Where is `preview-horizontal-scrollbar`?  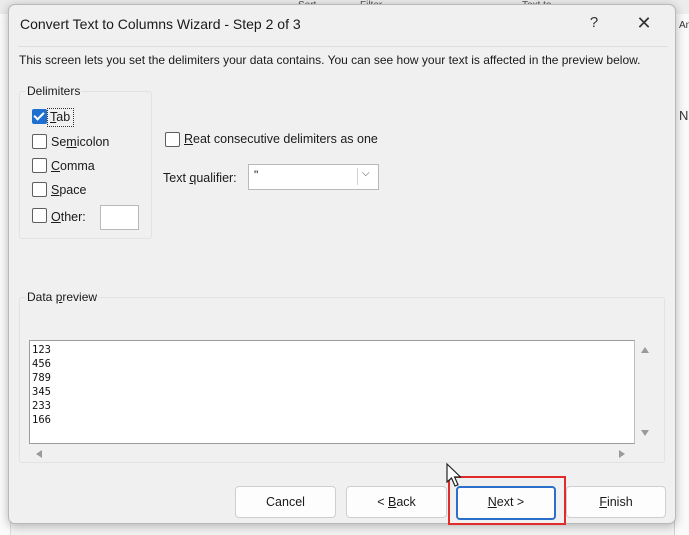
preview-horizontal-scrollbar is located at coordinates (331, 453).